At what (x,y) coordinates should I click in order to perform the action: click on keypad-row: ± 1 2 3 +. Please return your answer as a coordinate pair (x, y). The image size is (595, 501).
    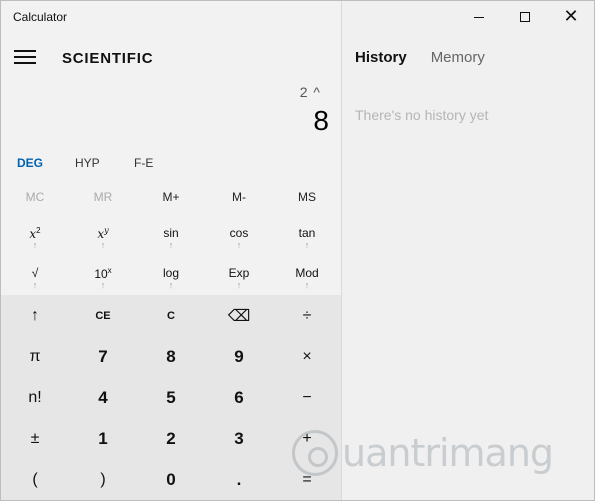
    Looking at the image, I should click on (171, 438).